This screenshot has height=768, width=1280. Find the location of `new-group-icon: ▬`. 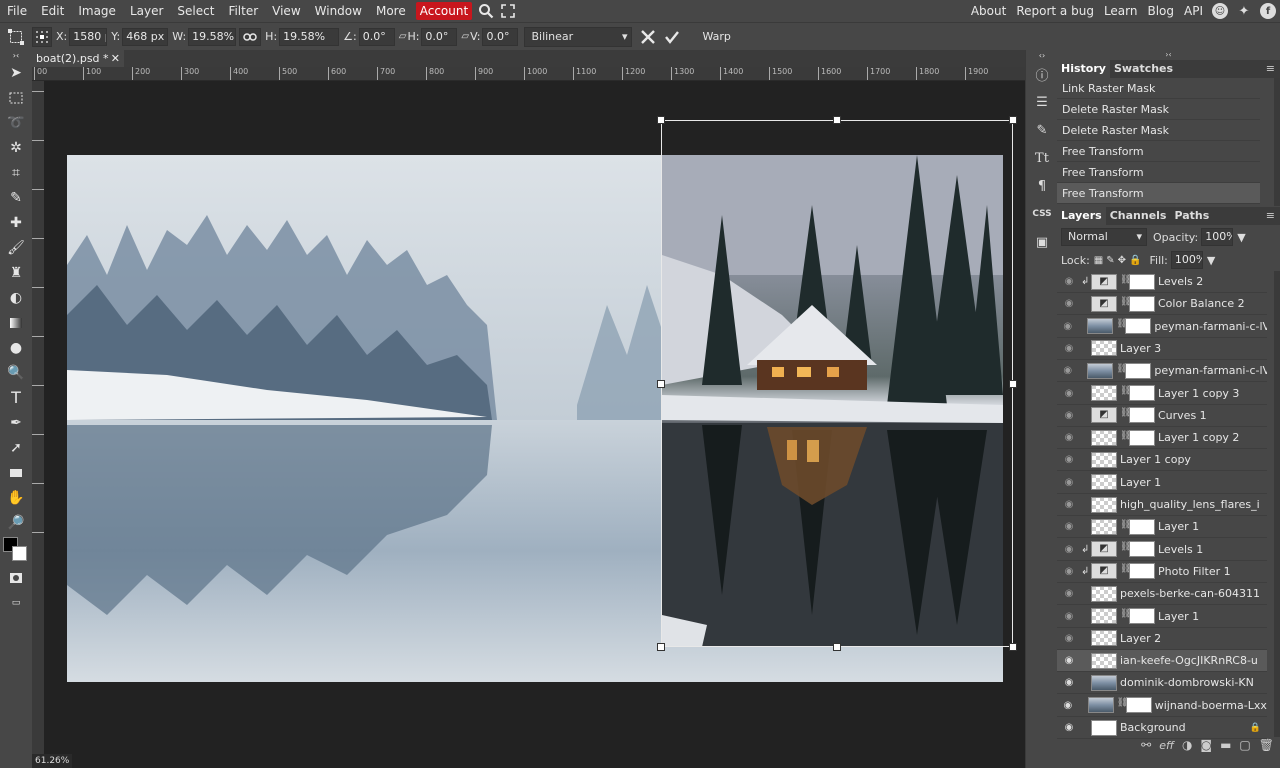

new-group-icon: ▬ is located at coordinates (1225, 745).